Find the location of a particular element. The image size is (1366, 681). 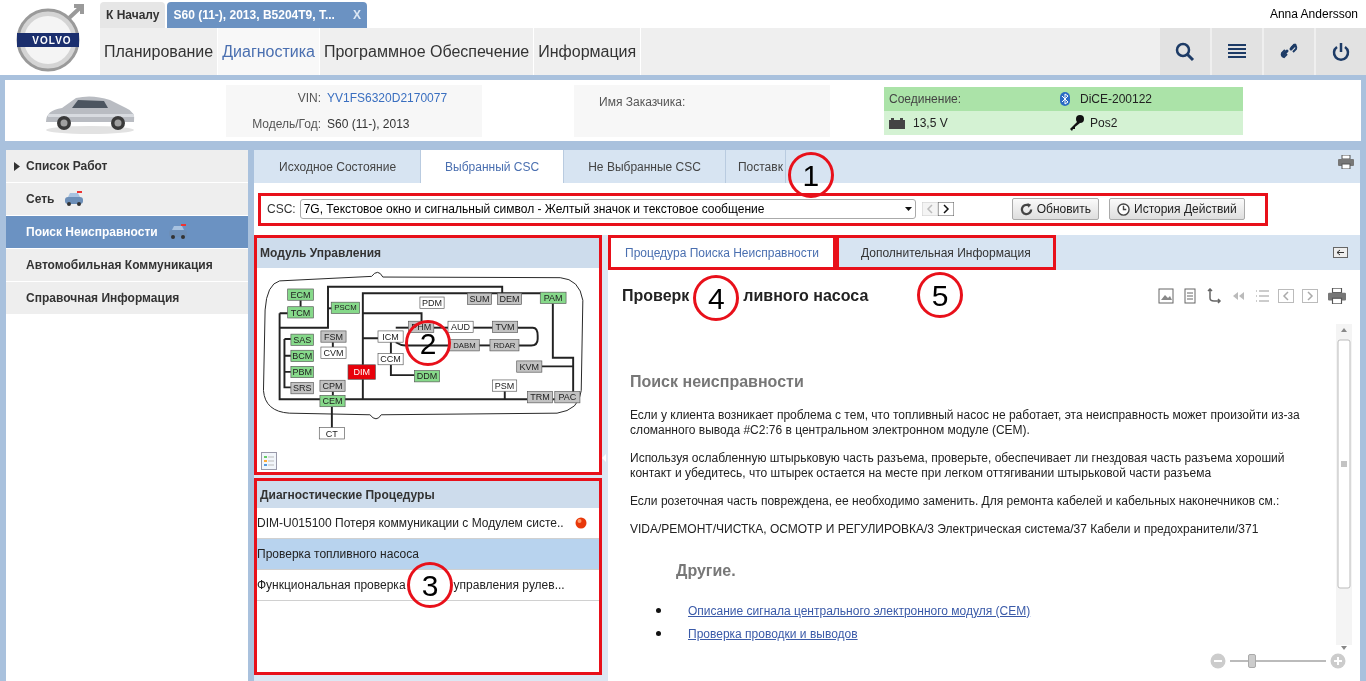

power-button is located at coordinates (1341, 51).